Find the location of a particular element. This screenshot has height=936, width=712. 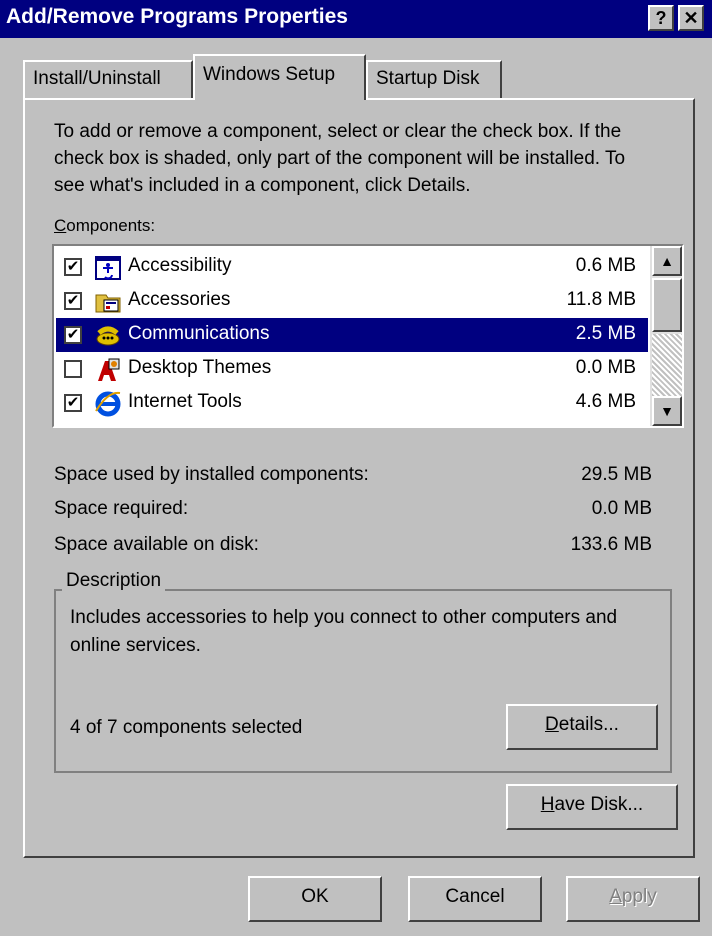

tab-startup-disk: Startup Disk is located at coordinates (434, 79).